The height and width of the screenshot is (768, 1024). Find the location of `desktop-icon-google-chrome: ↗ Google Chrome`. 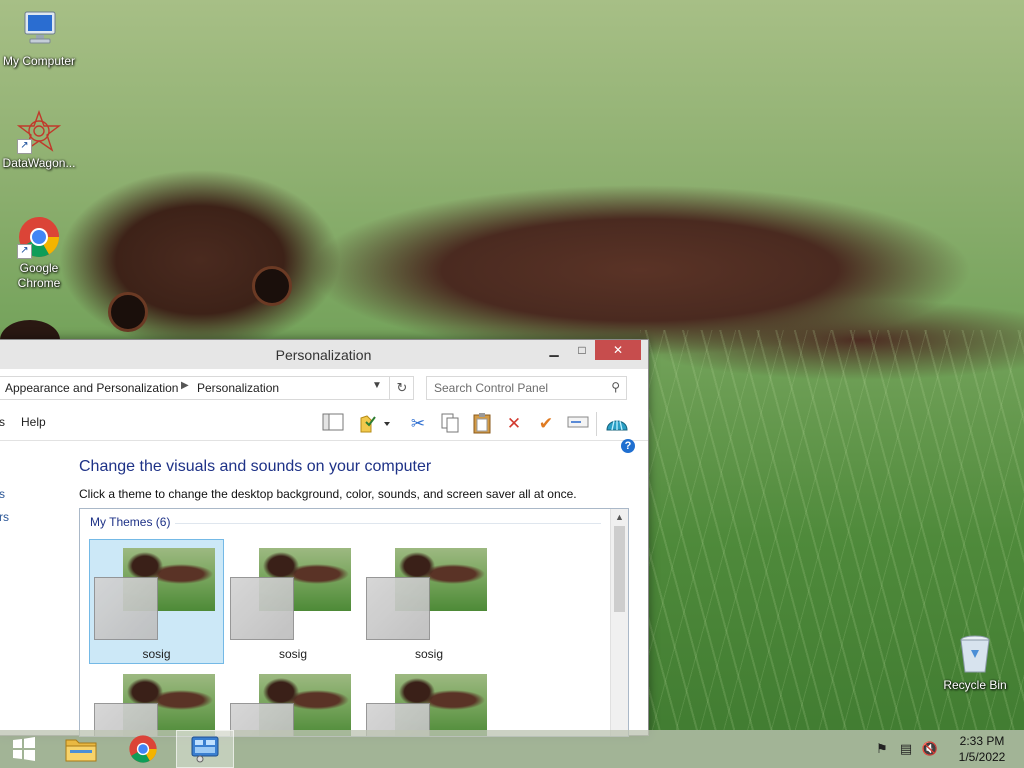

desktop-icon-google-chrome: ↗ Google Chrome is located at coordinates (39, 253).